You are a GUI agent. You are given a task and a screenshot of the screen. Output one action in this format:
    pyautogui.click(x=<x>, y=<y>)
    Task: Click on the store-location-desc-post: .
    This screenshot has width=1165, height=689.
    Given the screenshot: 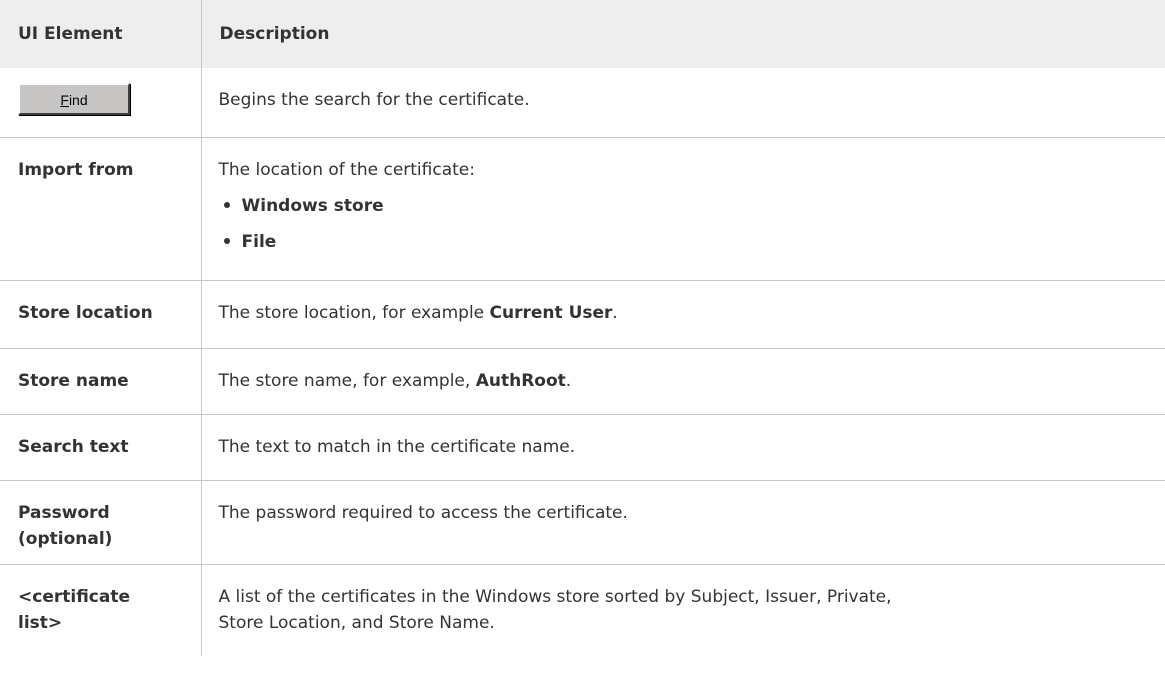 What is the action you would take?
    pyautogui.click(x=615, y=312)
    